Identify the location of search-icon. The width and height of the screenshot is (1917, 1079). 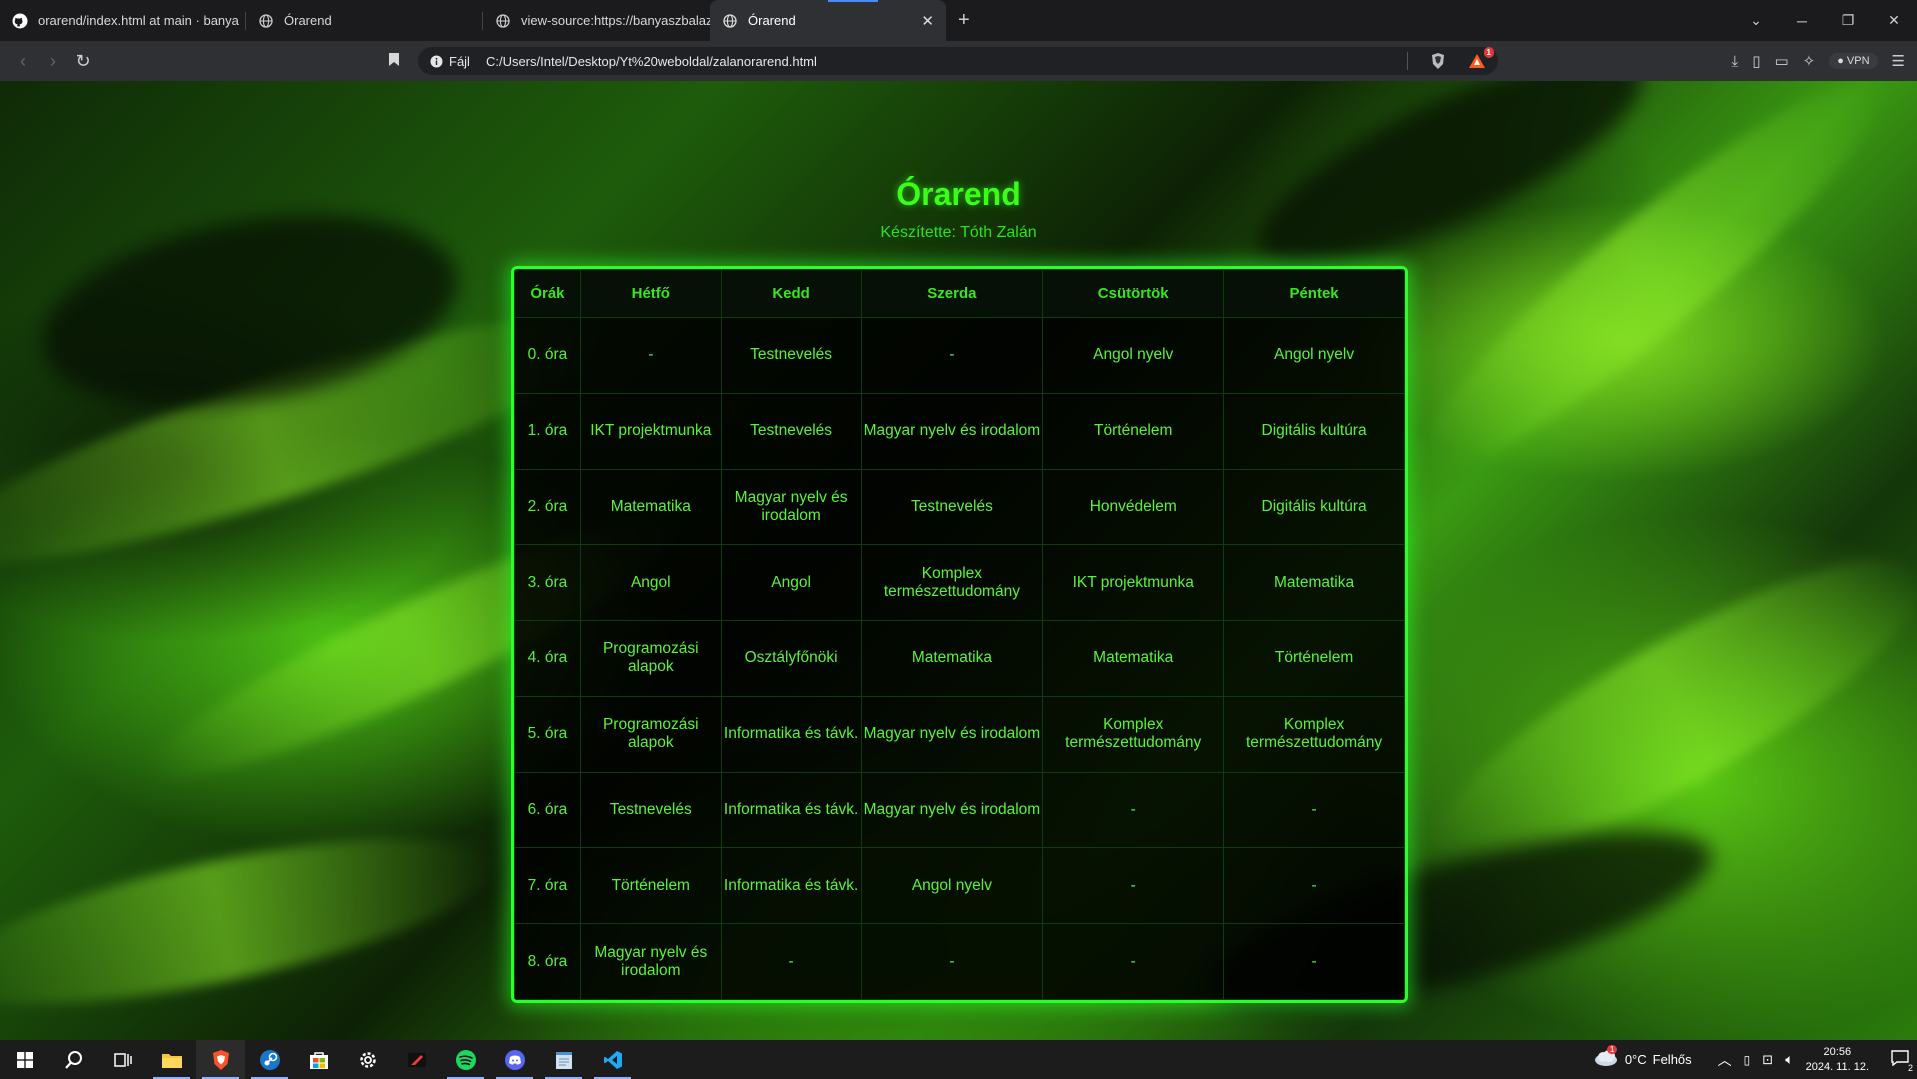
(73, 1059).